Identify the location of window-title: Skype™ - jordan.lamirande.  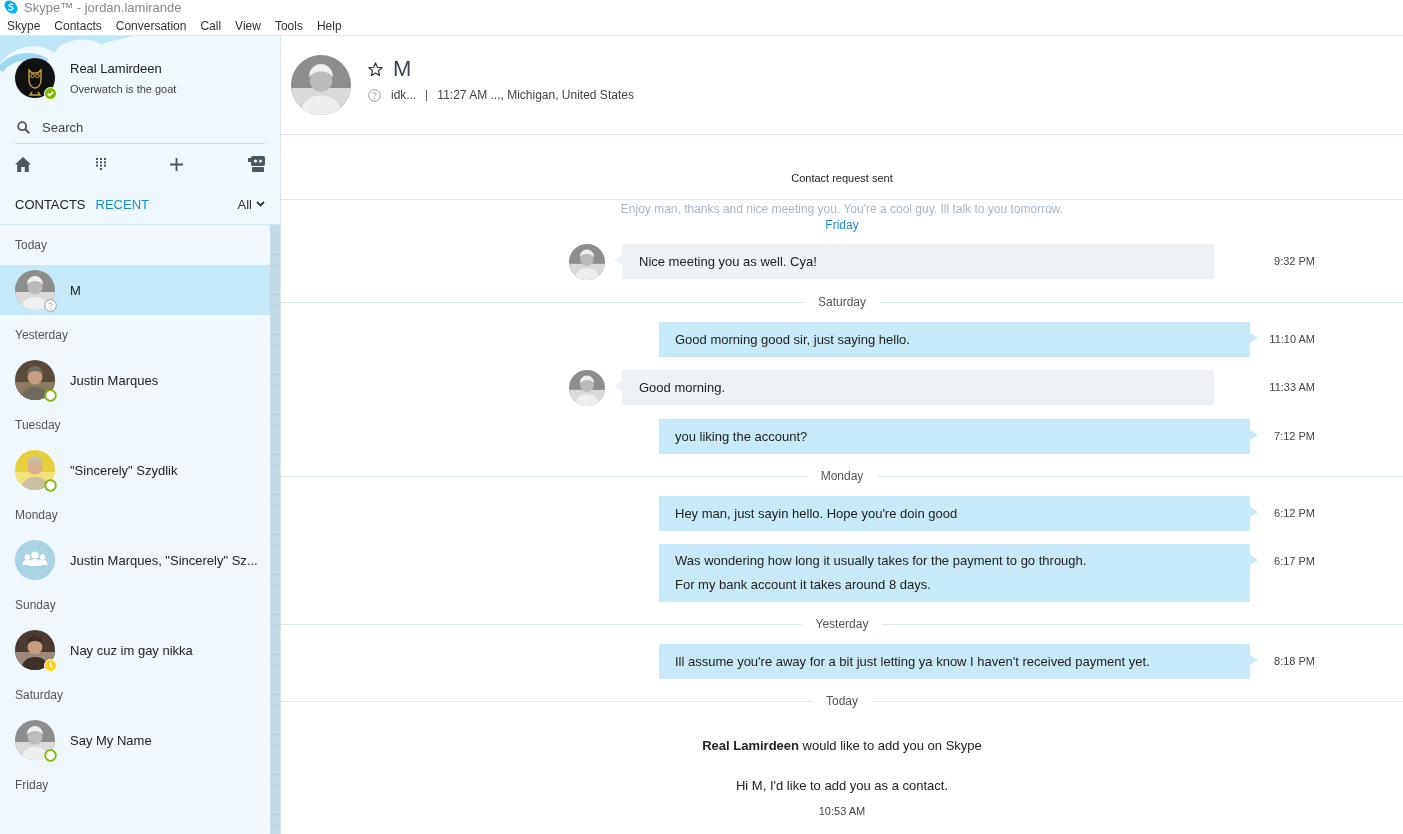
(103, 7).